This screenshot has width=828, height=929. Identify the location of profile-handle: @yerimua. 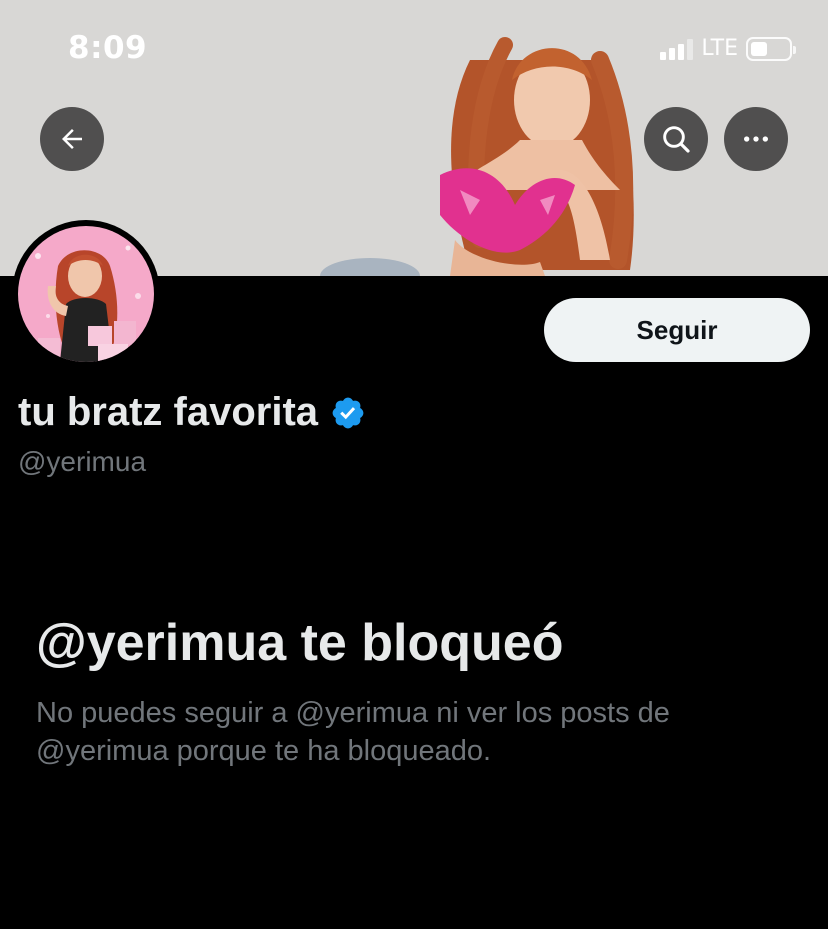
(82, 461).